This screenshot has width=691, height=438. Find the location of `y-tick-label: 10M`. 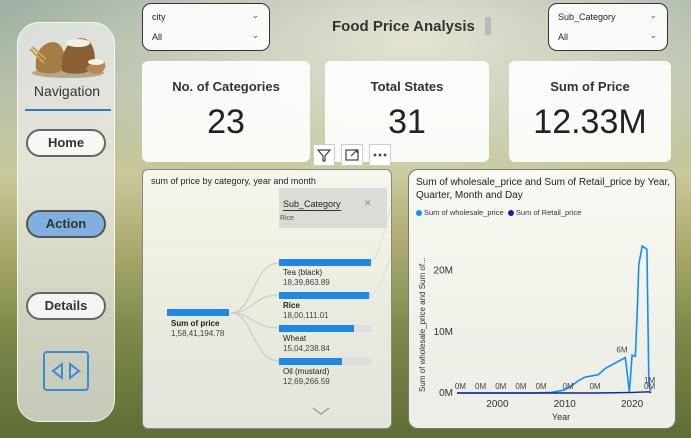

y-tick-label: 10M is located at coordinates (443, 332).